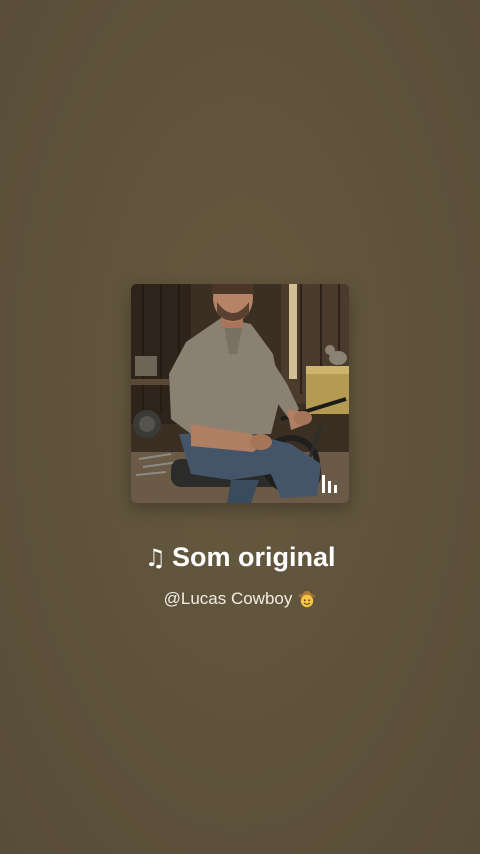 This screenshot has height=854, width=480. I want to click on cowboy-face-emoji, so click(307, 599).